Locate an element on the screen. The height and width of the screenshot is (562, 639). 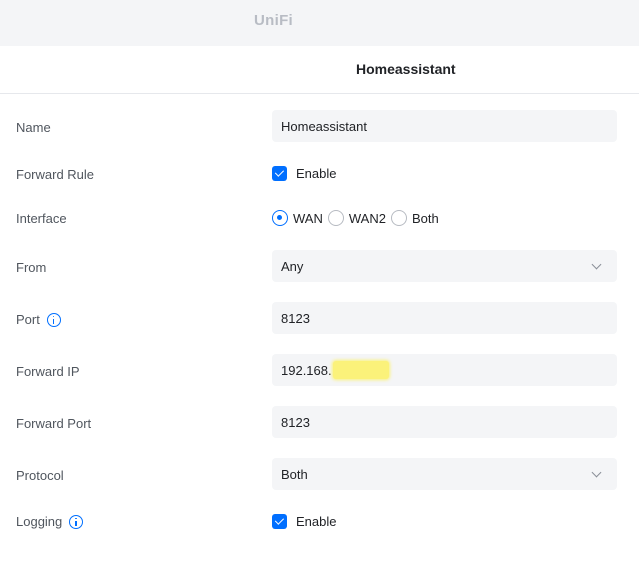
forward-ip-value: 192.168. is located at coordinates (306, 370).